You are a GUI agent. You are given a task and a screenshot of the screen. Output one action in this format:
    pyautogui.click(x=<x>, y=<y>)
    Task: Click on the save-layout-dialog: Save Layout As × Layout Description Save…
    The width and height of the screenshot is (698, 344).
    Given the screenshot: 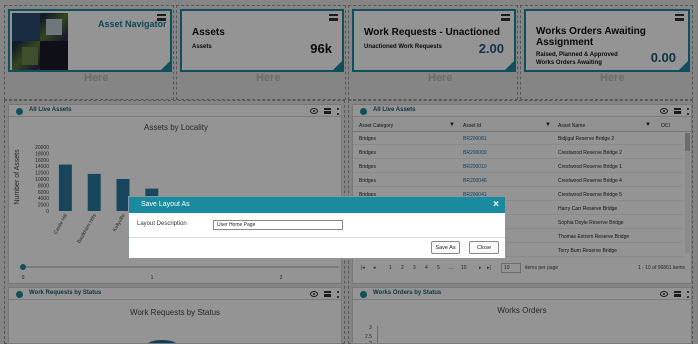 What is the action you would take?
    pyautogui.click(x=317, y=227)
    